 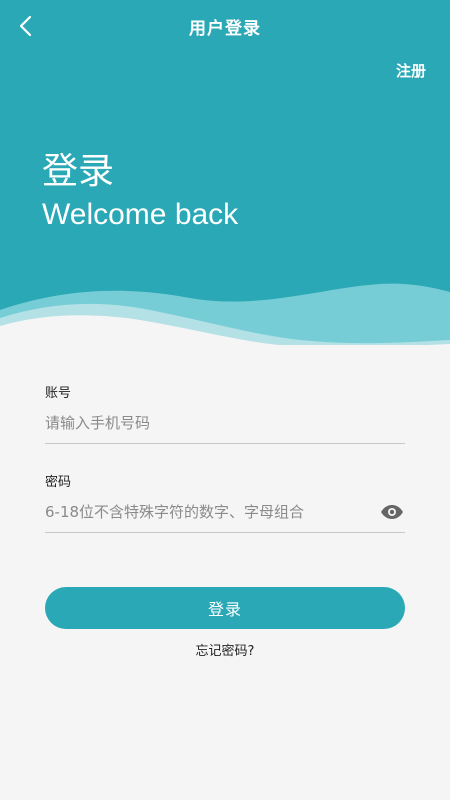 I want to click on hero-title: 登录, so click(x=78, y=171).